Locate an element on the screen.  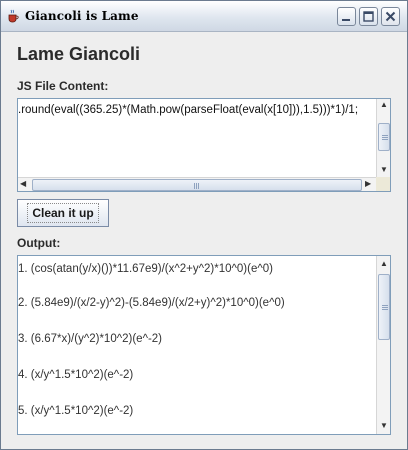
title-bar: Giancoli is Lame is located at coordinates (204, 16).